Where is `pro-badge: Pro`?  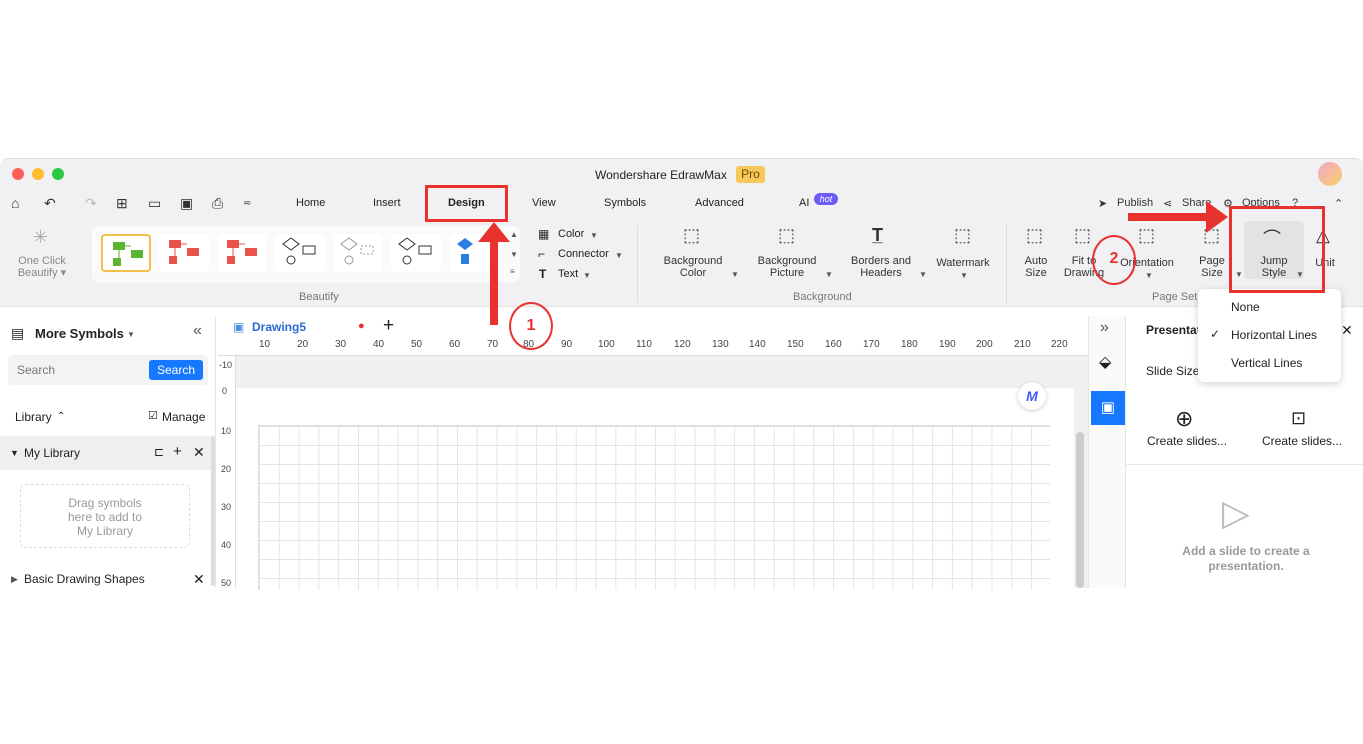
pro-badge: Pro is located at coordinates (750, 174).